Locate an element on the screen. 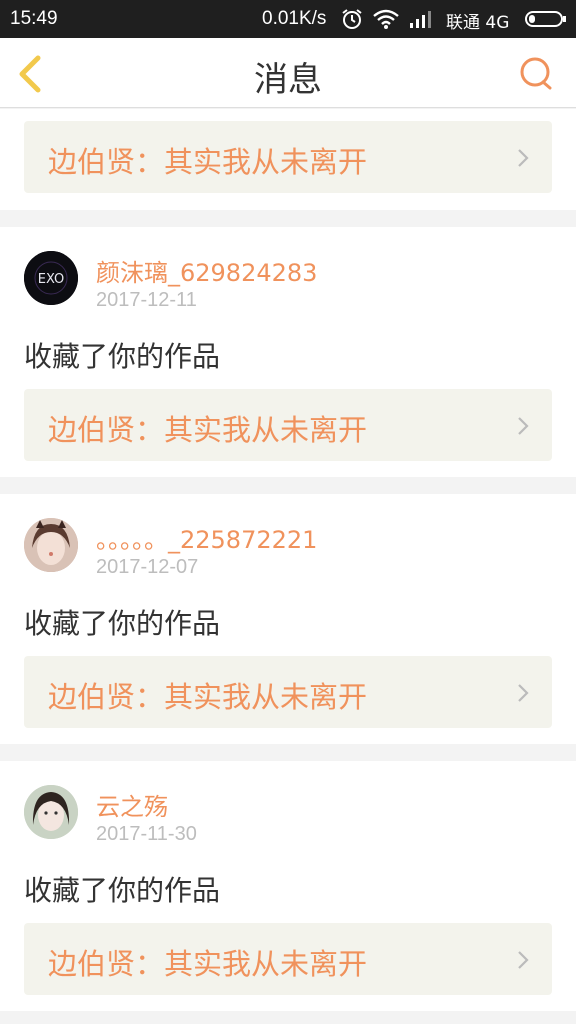 The width and height of the screenshot is (576, 1024). message-date: 2017-12-11 is located at coordinates (146, 300).